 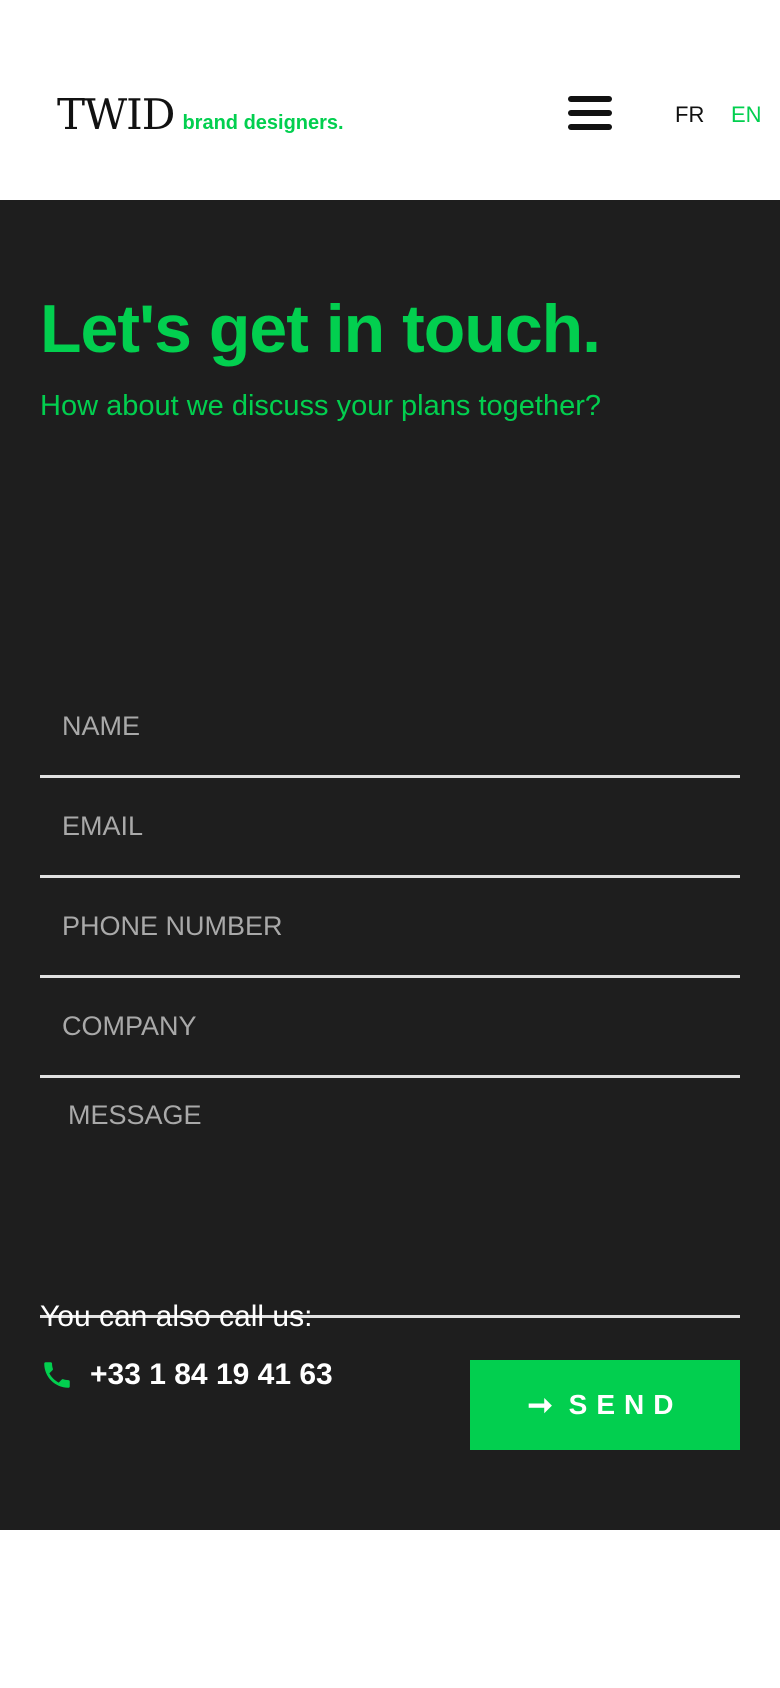 I want to click on phone-contact: +33 1 84 19 41 63, so click(x=186, y=1375).